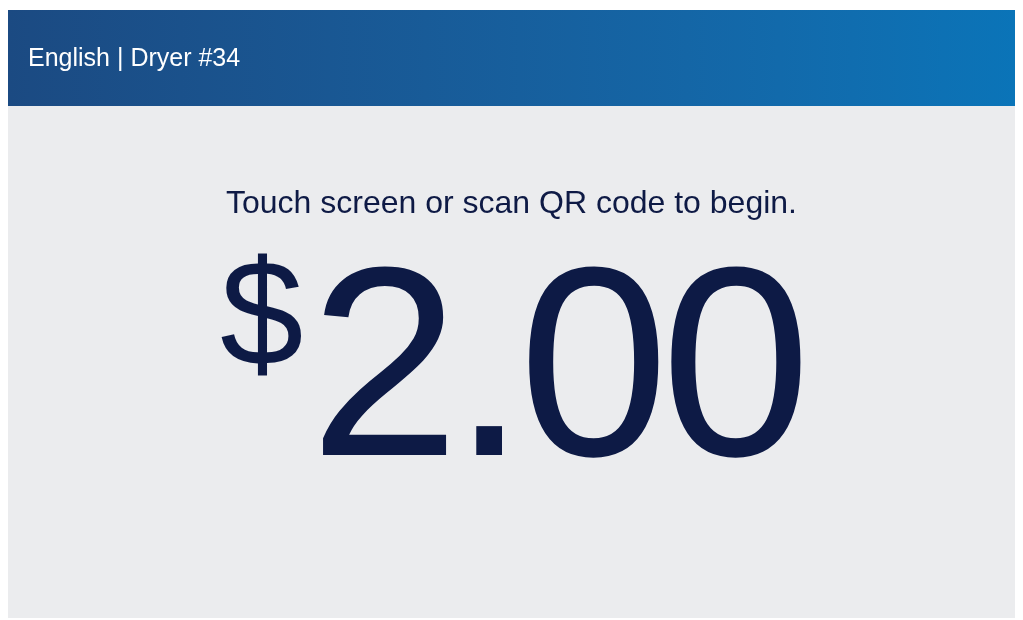 The height and width of the screenshot is (620, 1023). I want to click on currency-symbol: $, so click(262, 313).